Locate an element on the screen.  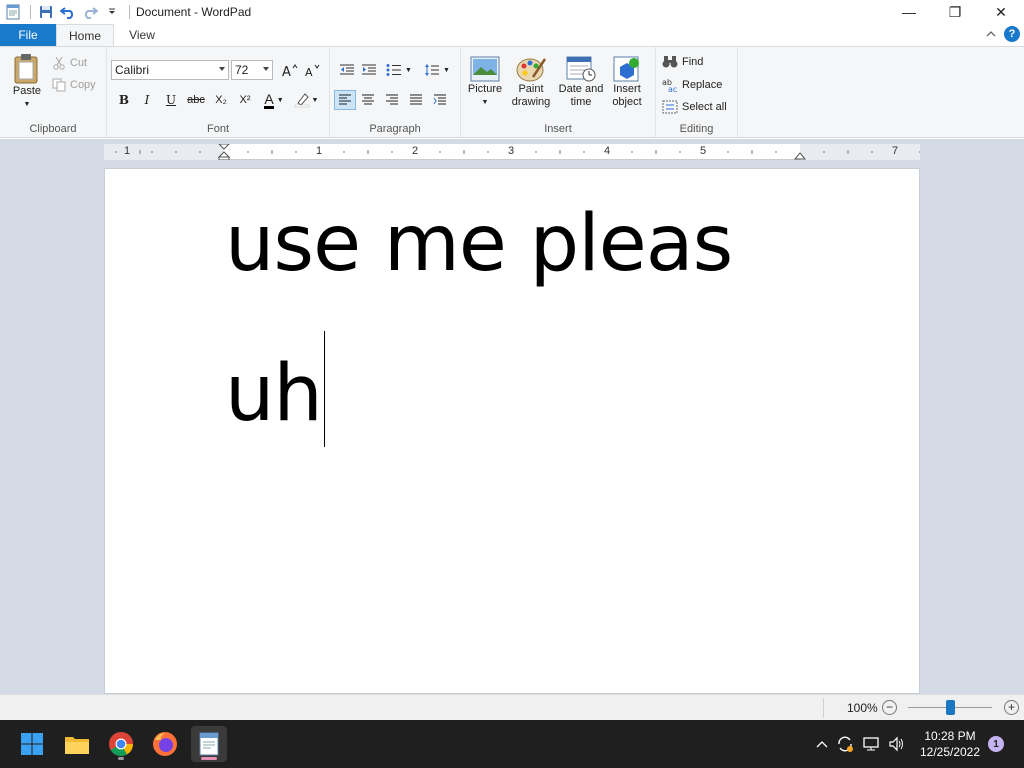
align-center-button is located at coordinates (368, 100).